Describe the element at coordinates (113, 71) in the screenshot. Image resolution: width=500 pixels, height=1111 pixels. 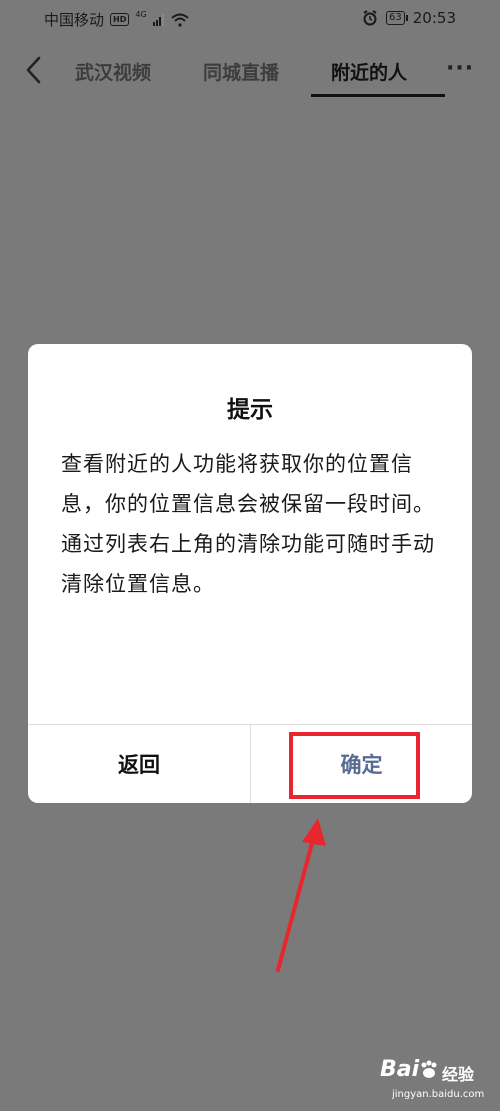
I see `tab-wuhan-video: 武汉视频` at that location.